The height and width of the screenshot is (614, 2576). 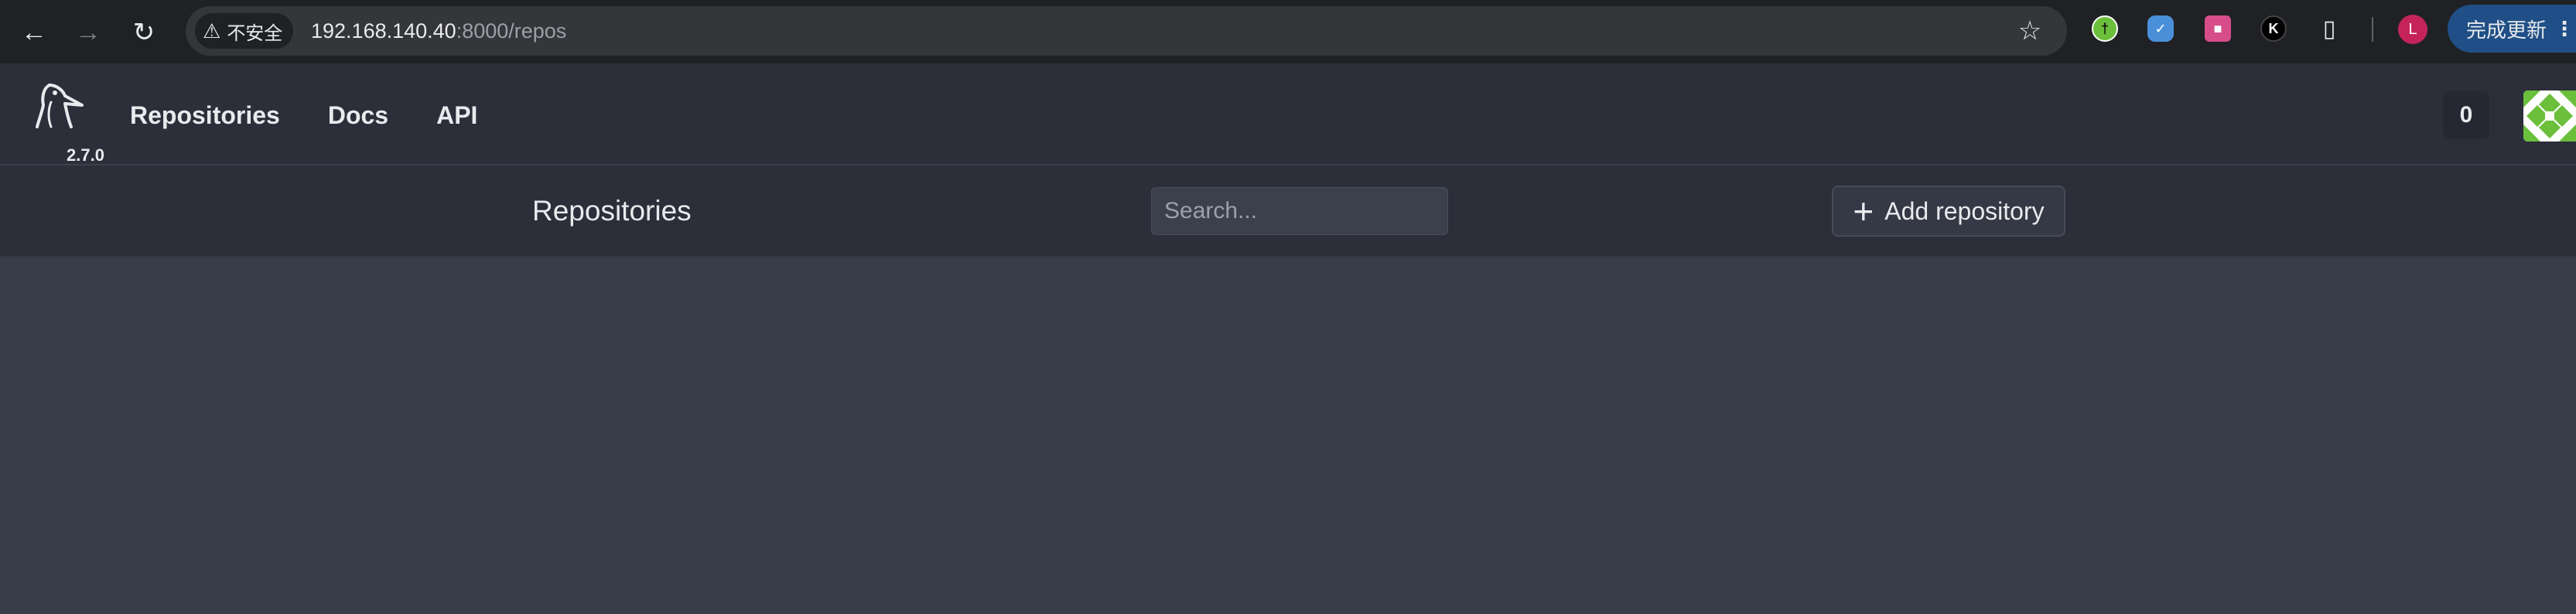 I want to click on nav-api: API, so click(x=456, y=115).